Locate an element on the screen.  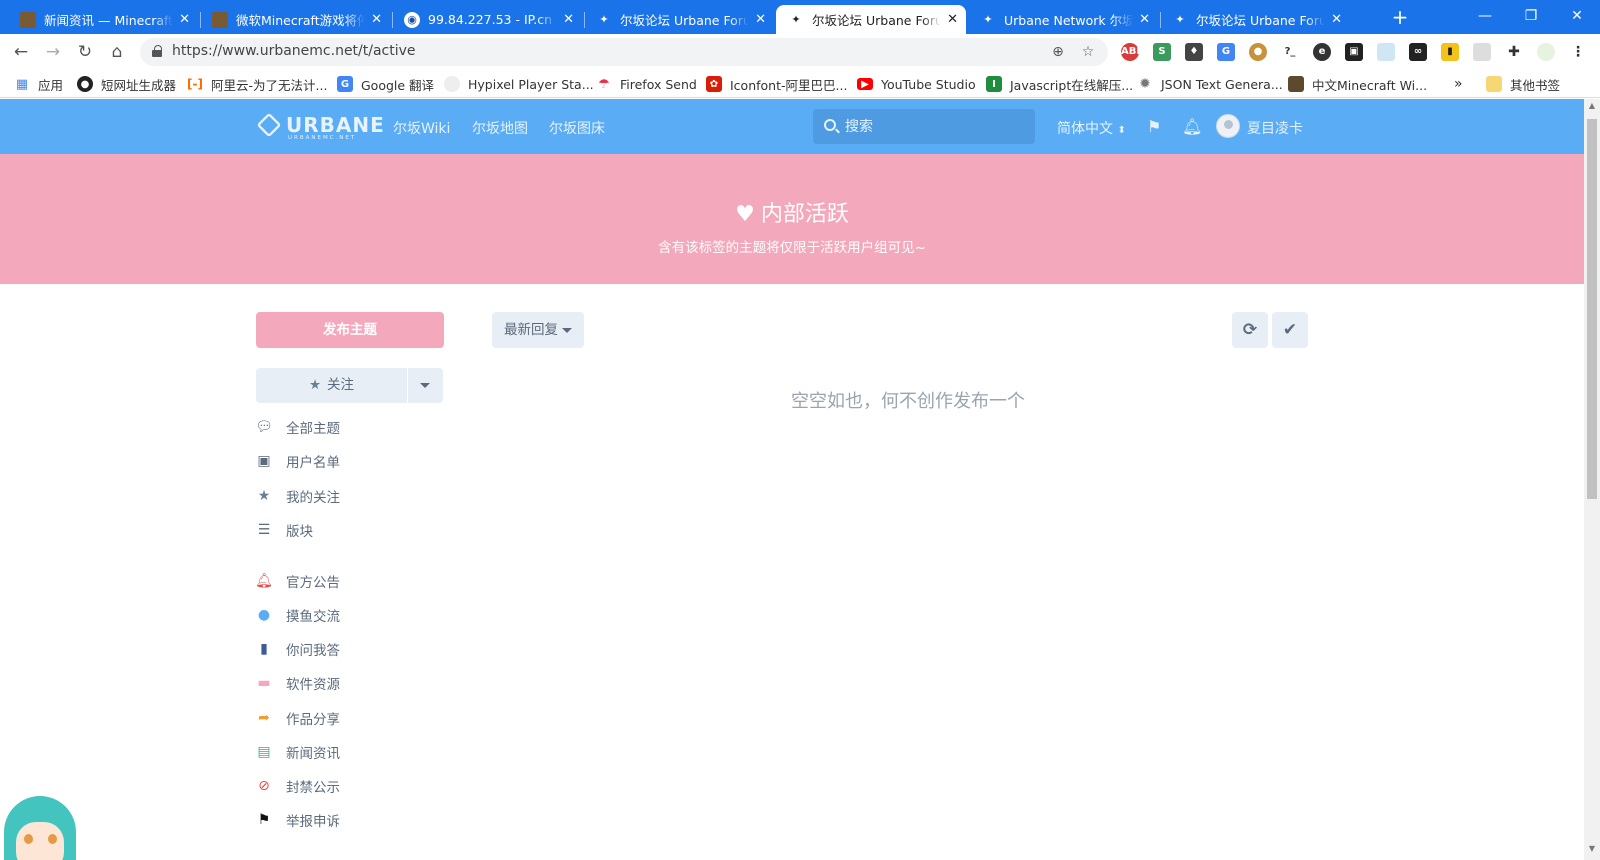
sidebar-item-news: ▤ 新闻资讯 is located at coordinates (298, 752).